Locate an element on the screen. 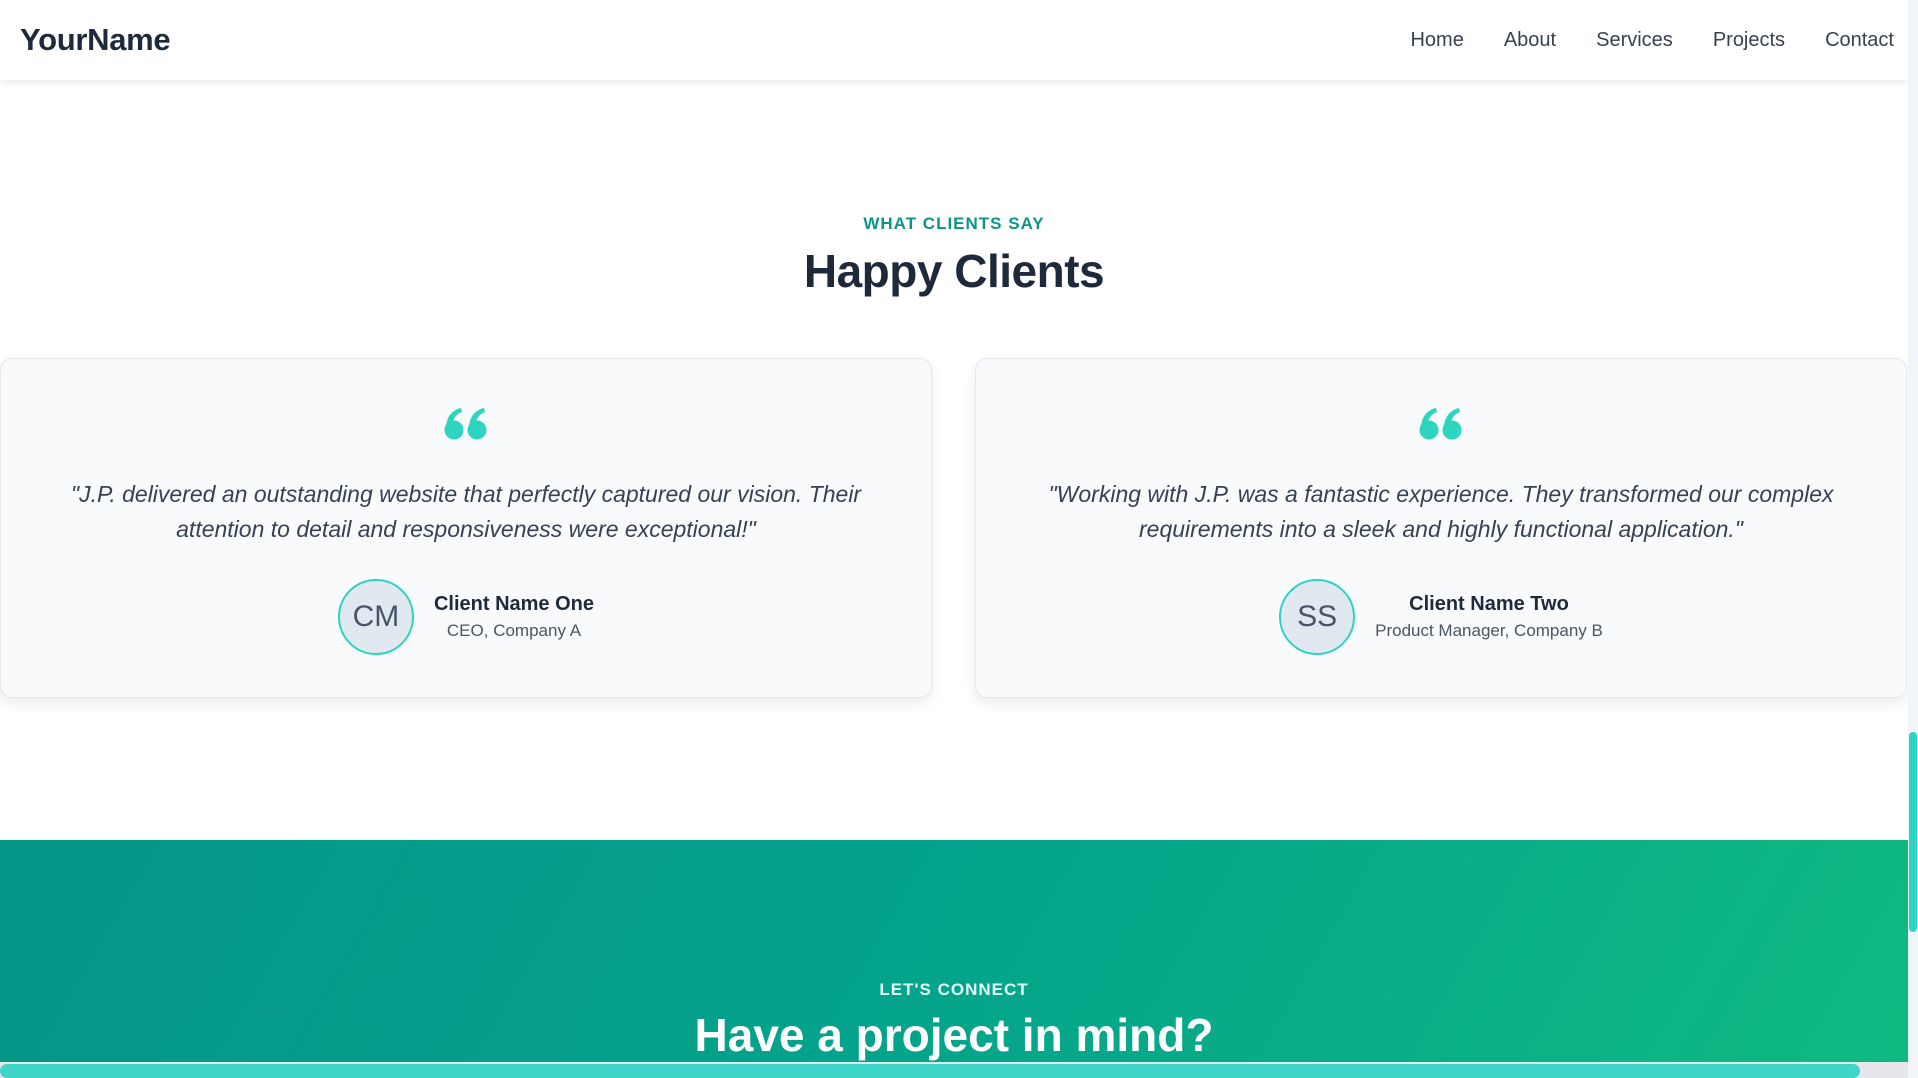  section-title: Happy Clients is located at coordinates (954, 271).